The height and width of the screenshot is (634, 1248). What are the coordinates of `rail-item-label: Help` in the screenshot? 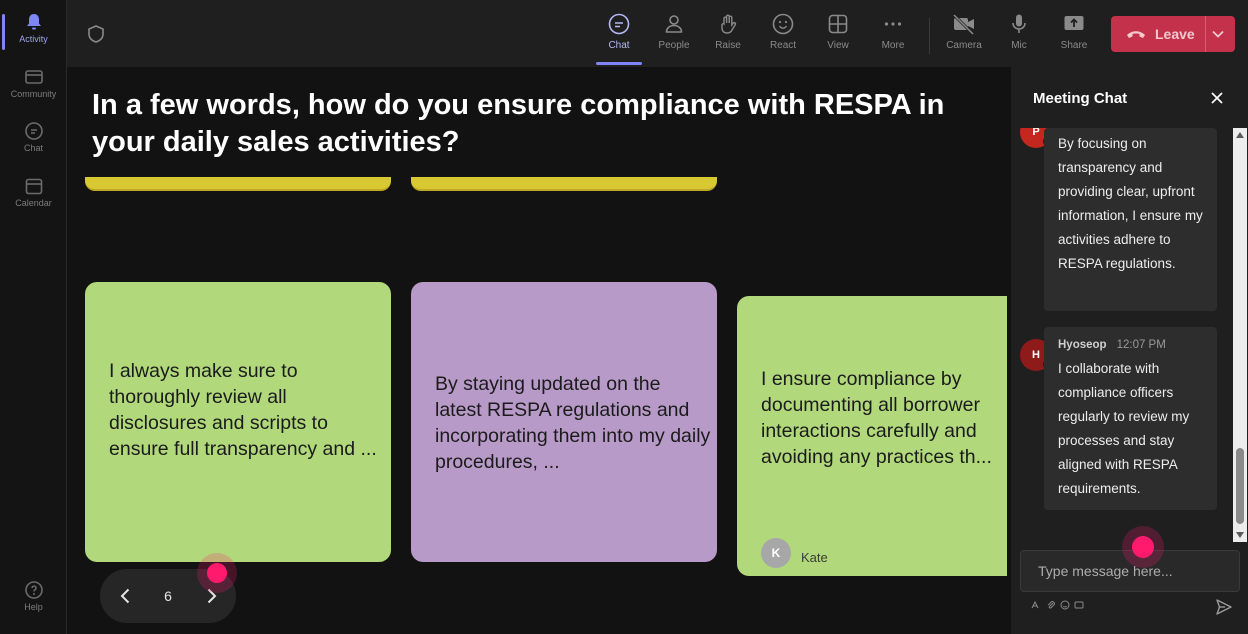 It's located at (33, 607).